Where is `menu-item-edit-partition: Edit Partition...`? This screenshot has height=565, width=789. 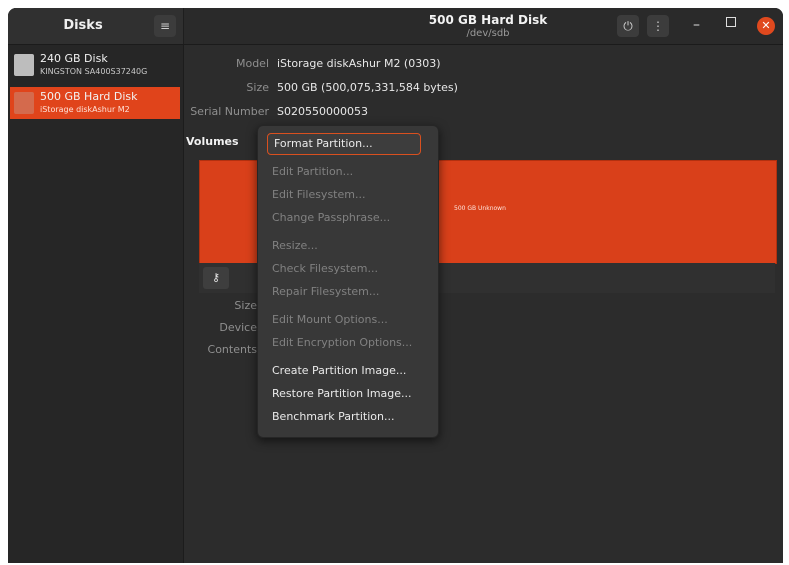 menu-item-edit-partition: Edit Partition... is located at coordinates (312, 171).